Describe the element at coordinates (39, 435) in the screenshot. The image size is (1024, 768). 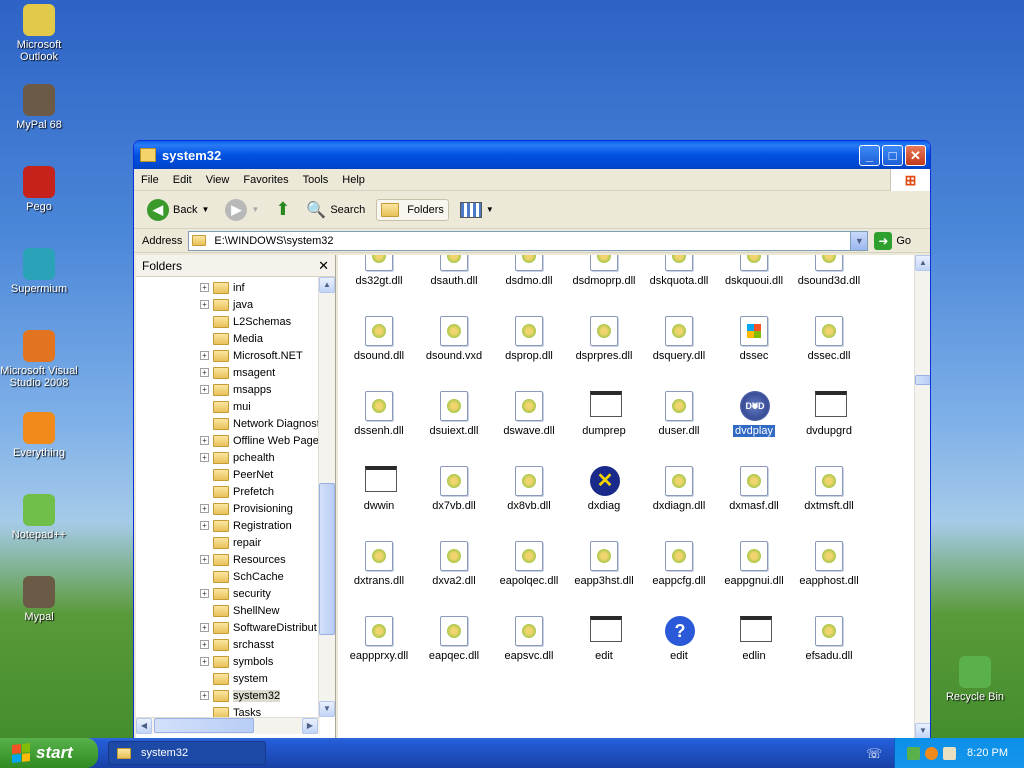
I see `desktop-icon-everything: Everything` at that location.